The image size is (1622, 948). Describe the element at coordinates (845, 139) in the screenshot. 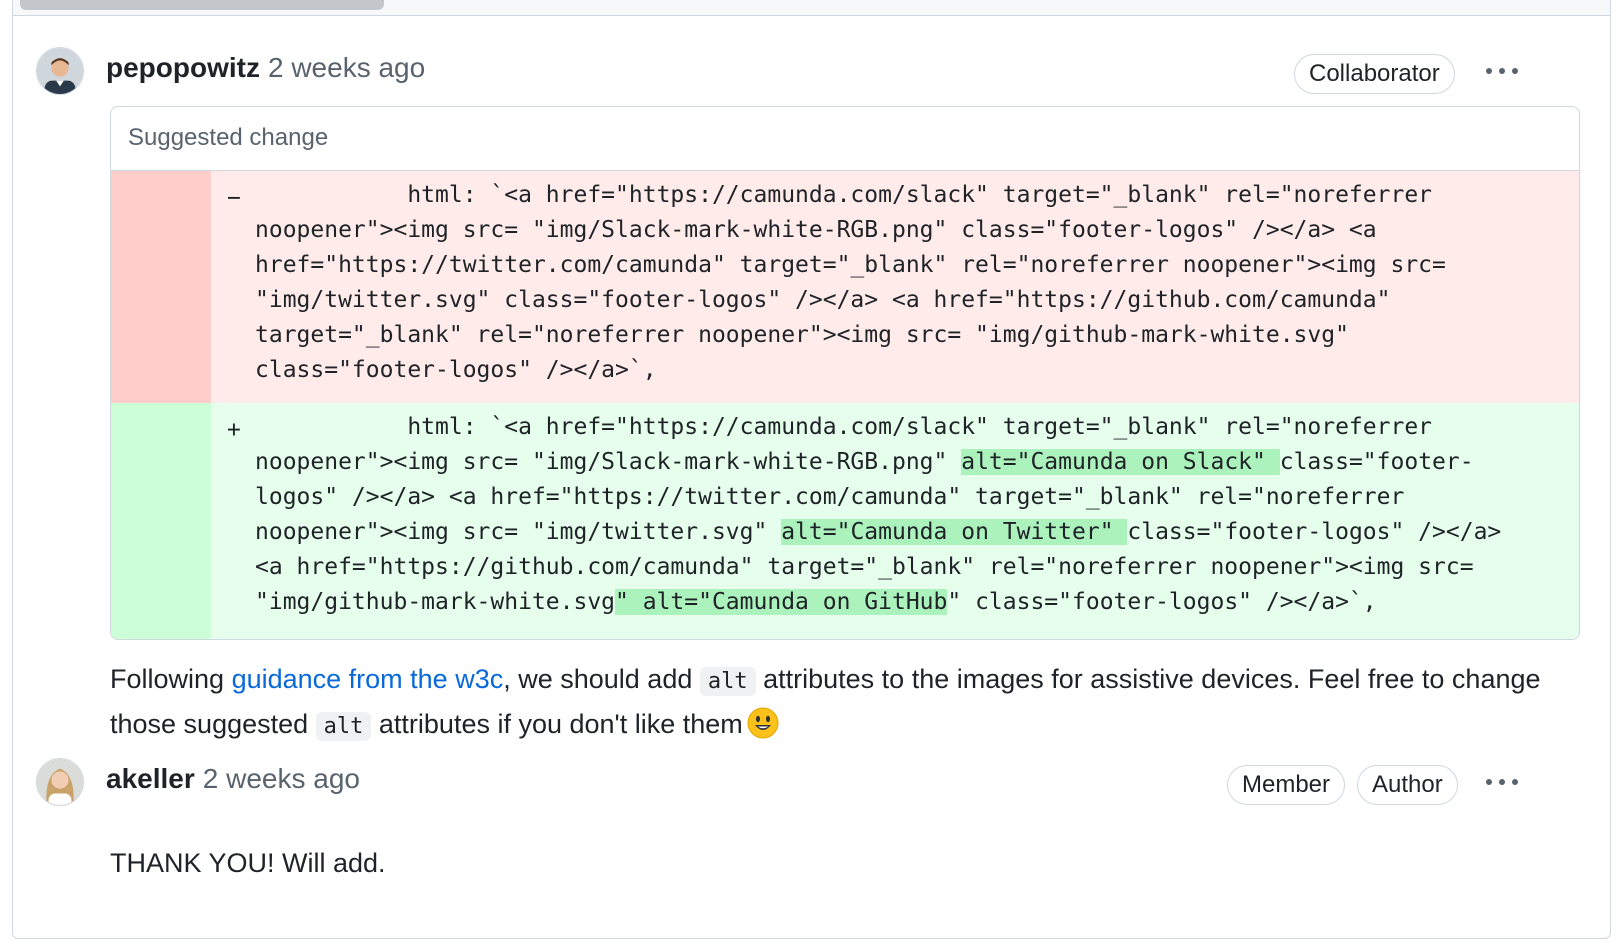

I see `suggested-change-header: Suggested change` at that location.